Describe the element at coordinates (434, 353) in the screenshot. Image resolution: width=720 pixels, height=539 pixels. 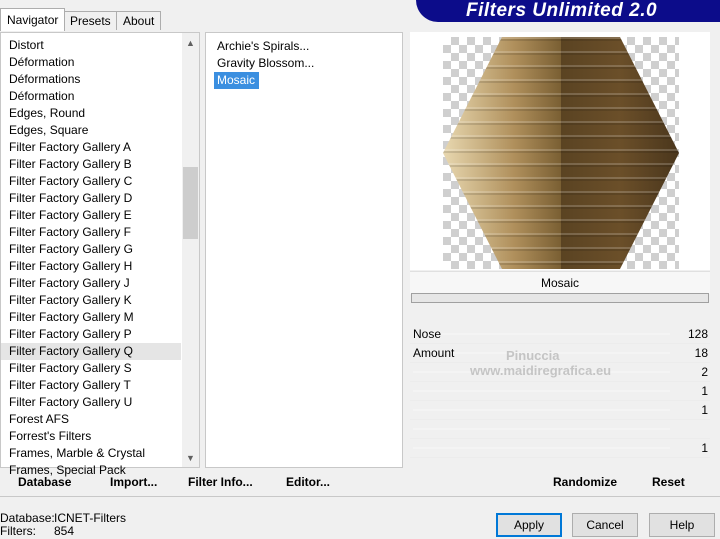
I see `control-label: Amount` at that location.